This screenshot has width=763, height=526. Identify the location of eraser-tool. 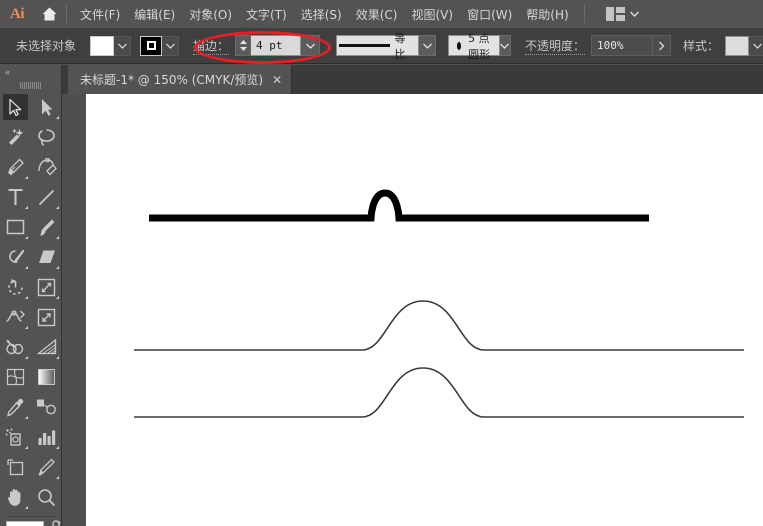
(46, 257).